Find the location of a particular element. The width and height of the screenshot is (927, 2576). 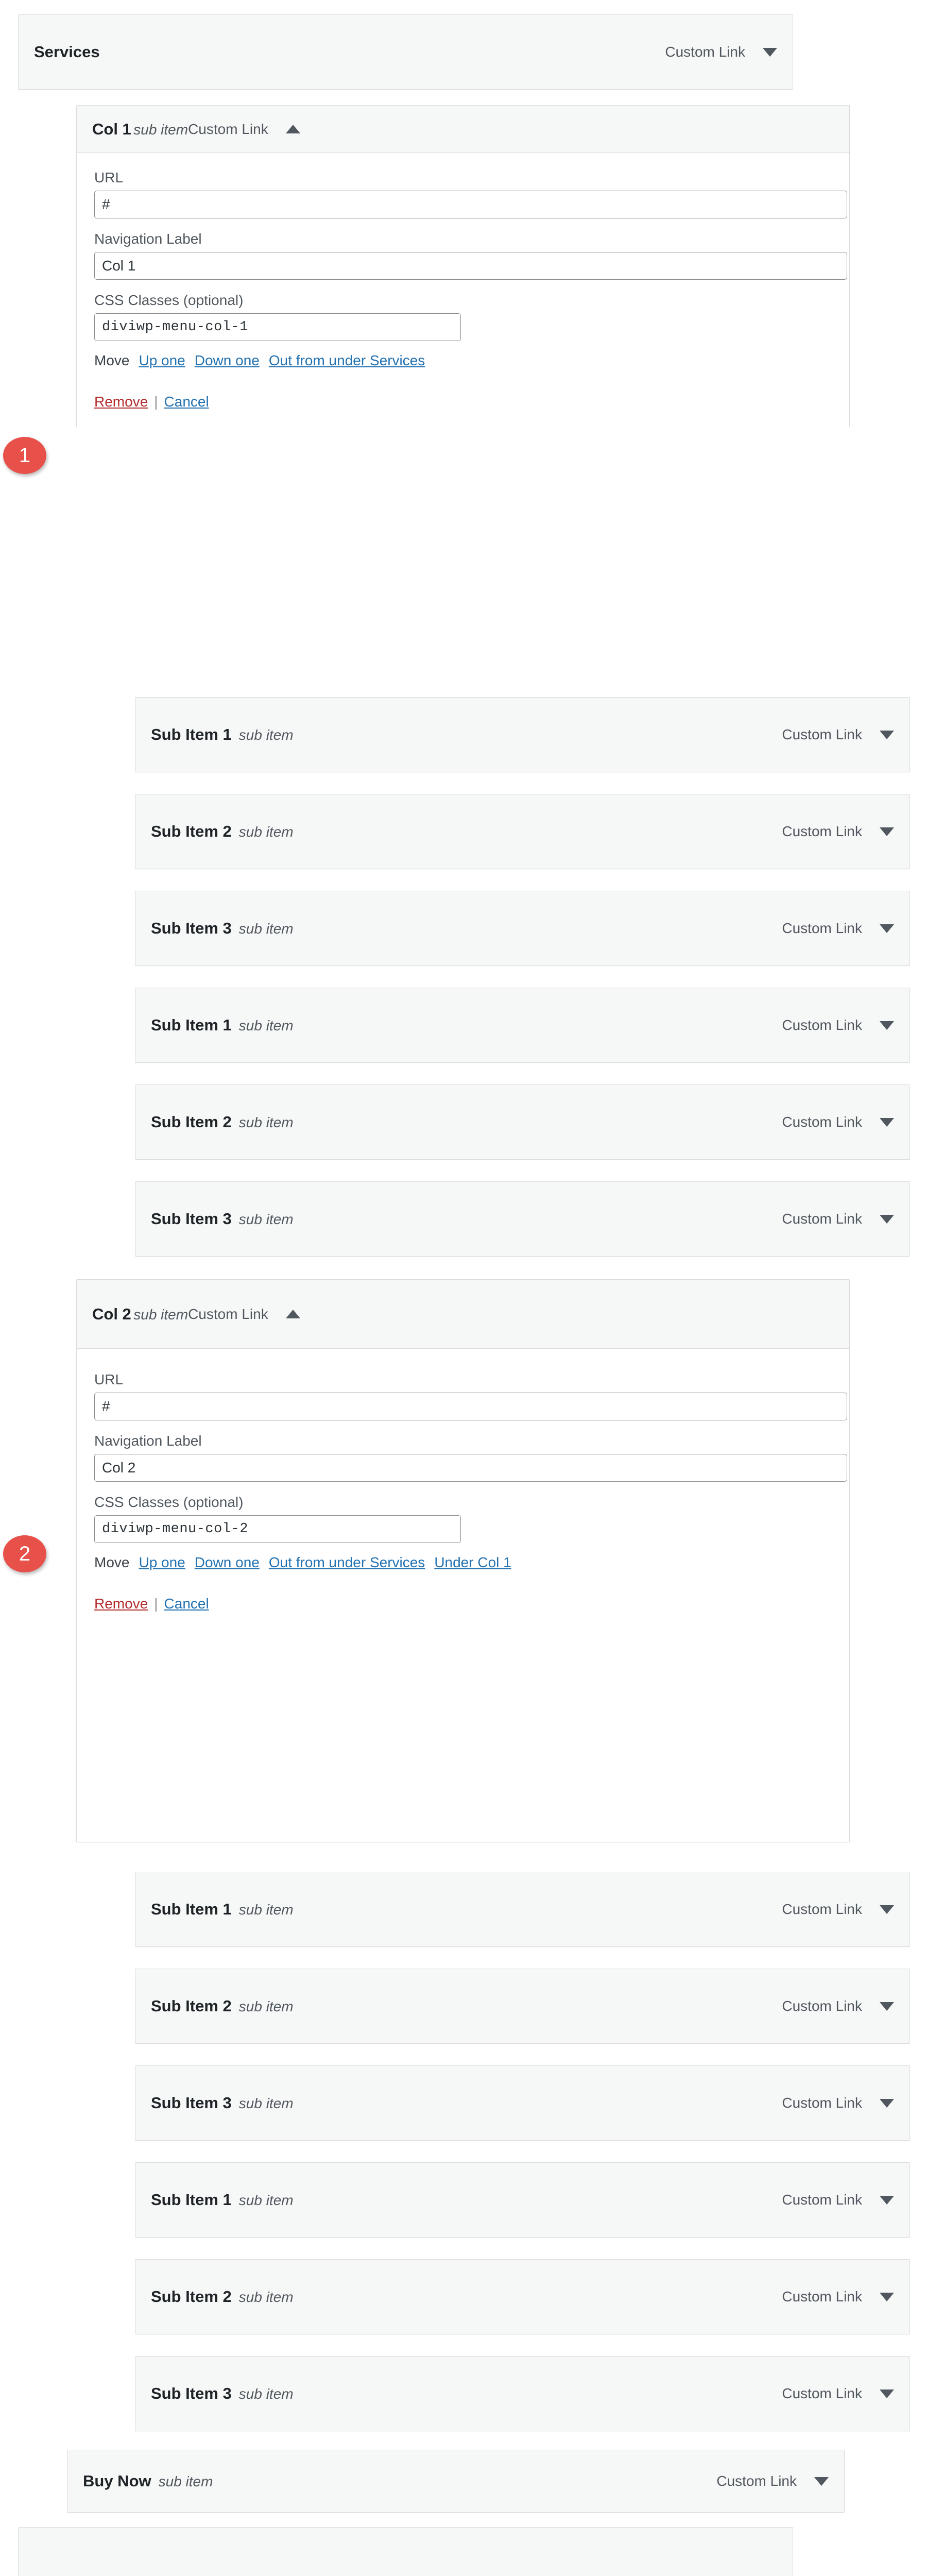

menu-item-label-group: Buy Now sub item is located at coordinates (400, 2481).